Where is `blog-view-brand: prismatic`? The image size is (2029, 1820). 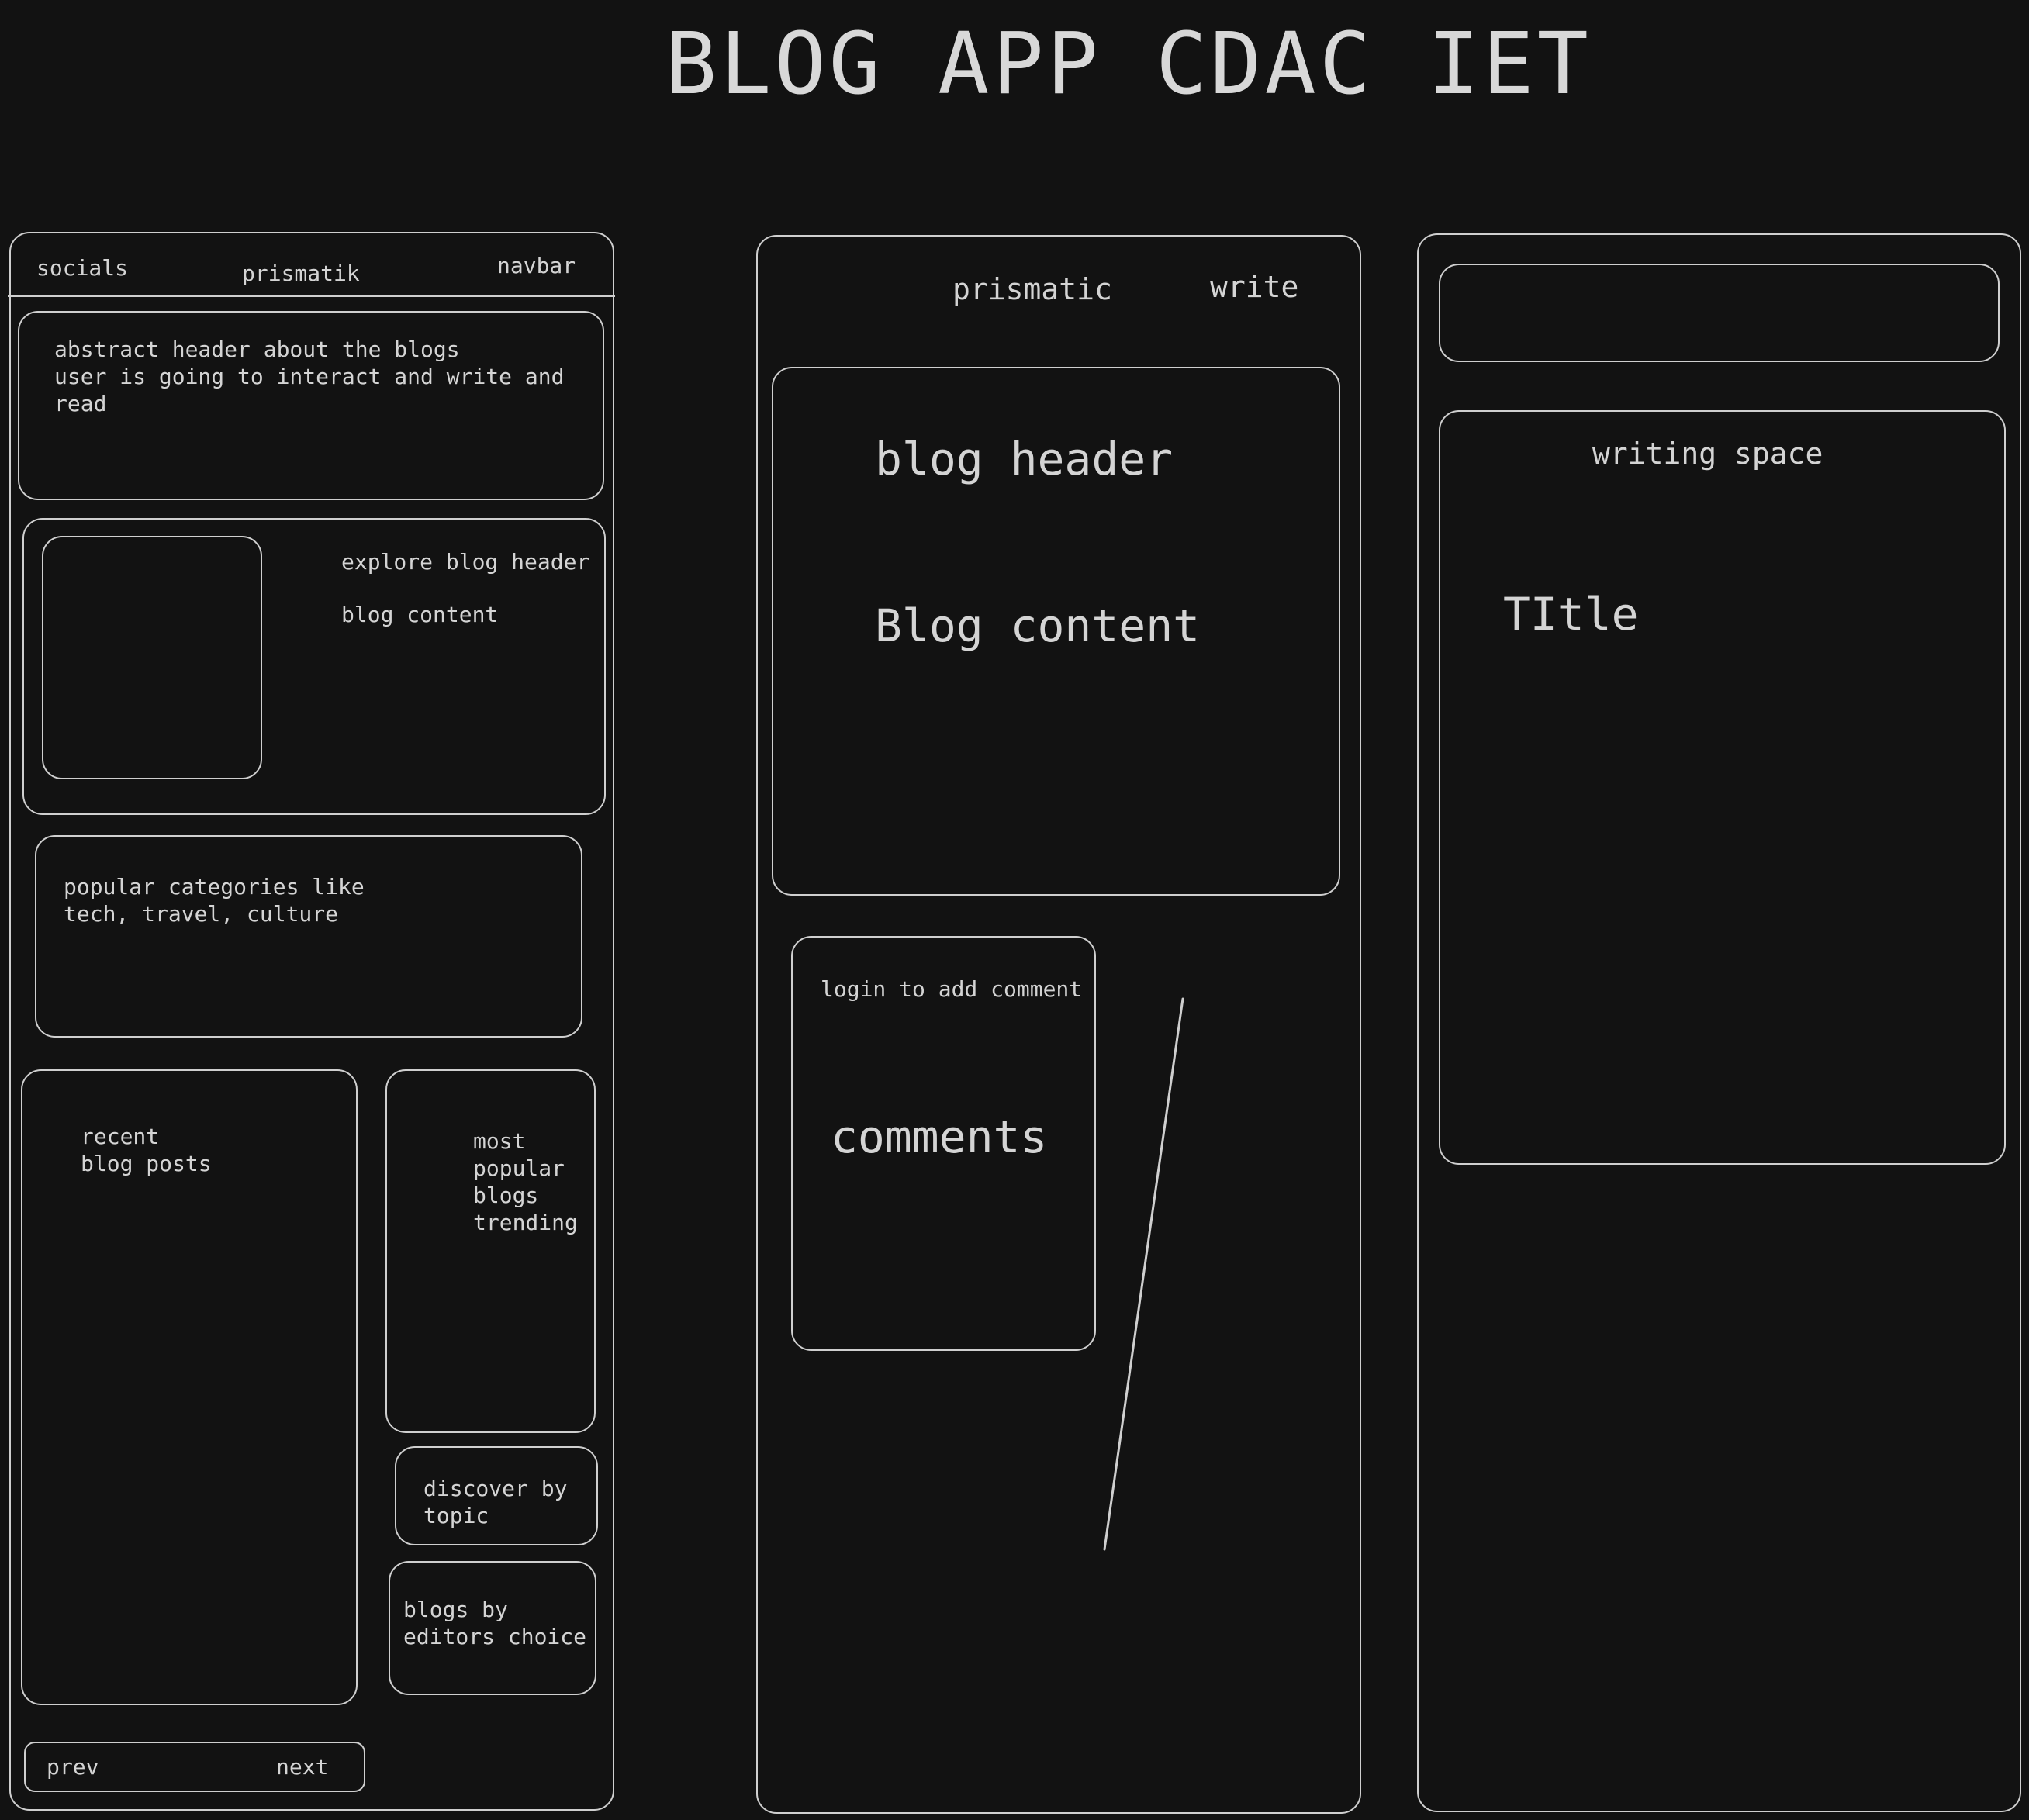 blog-view-brand: prismatic is located at coordinates (1032, 290).